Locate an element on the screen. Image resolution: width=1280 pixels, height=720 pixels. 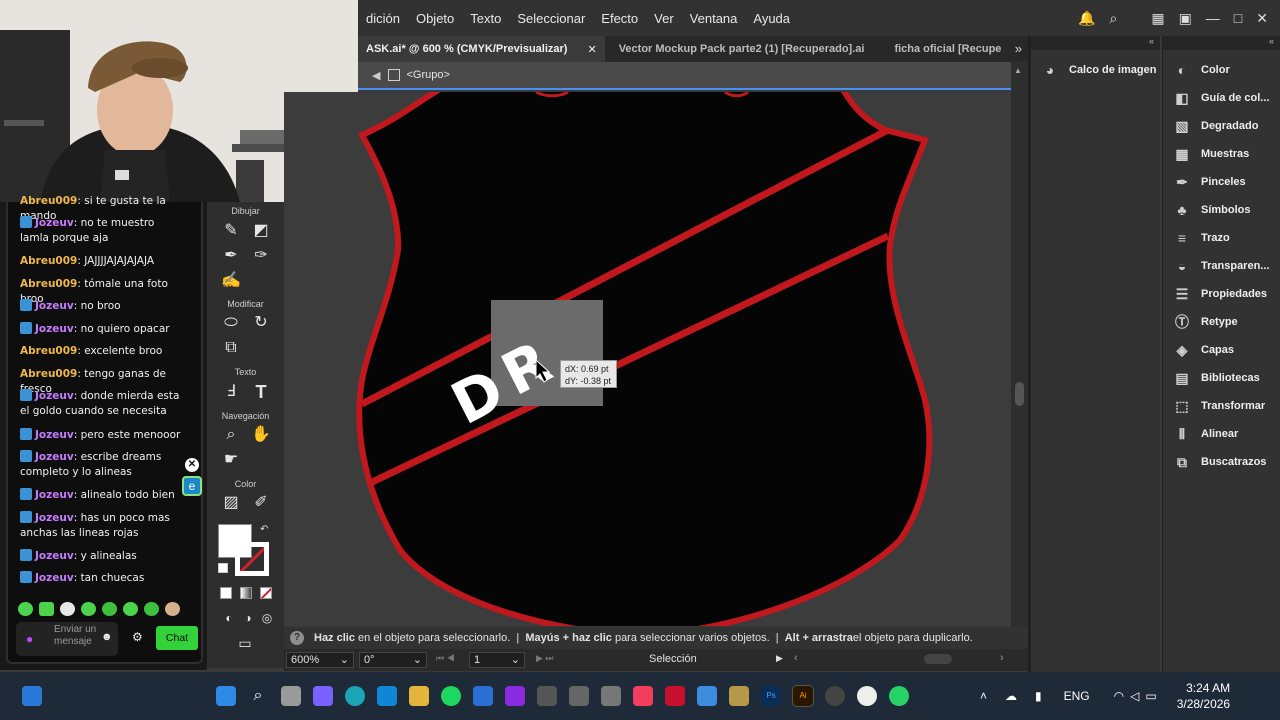
panel-capas: ◈ Capas is located at coordinates (1203, 350).